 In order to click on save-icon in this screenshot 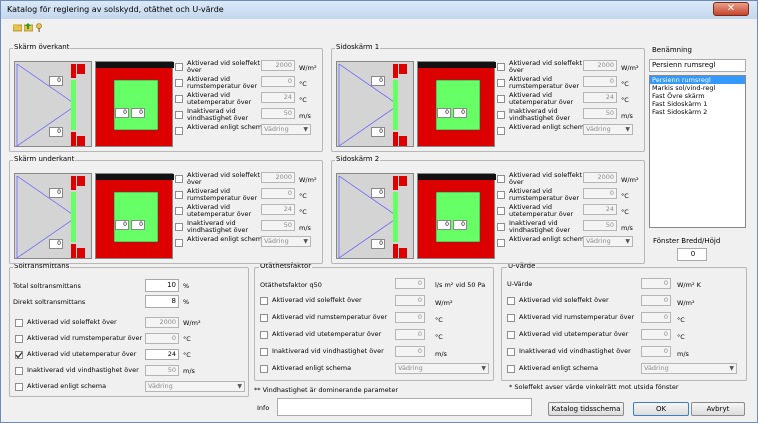, I will do `click(28, 27)`.